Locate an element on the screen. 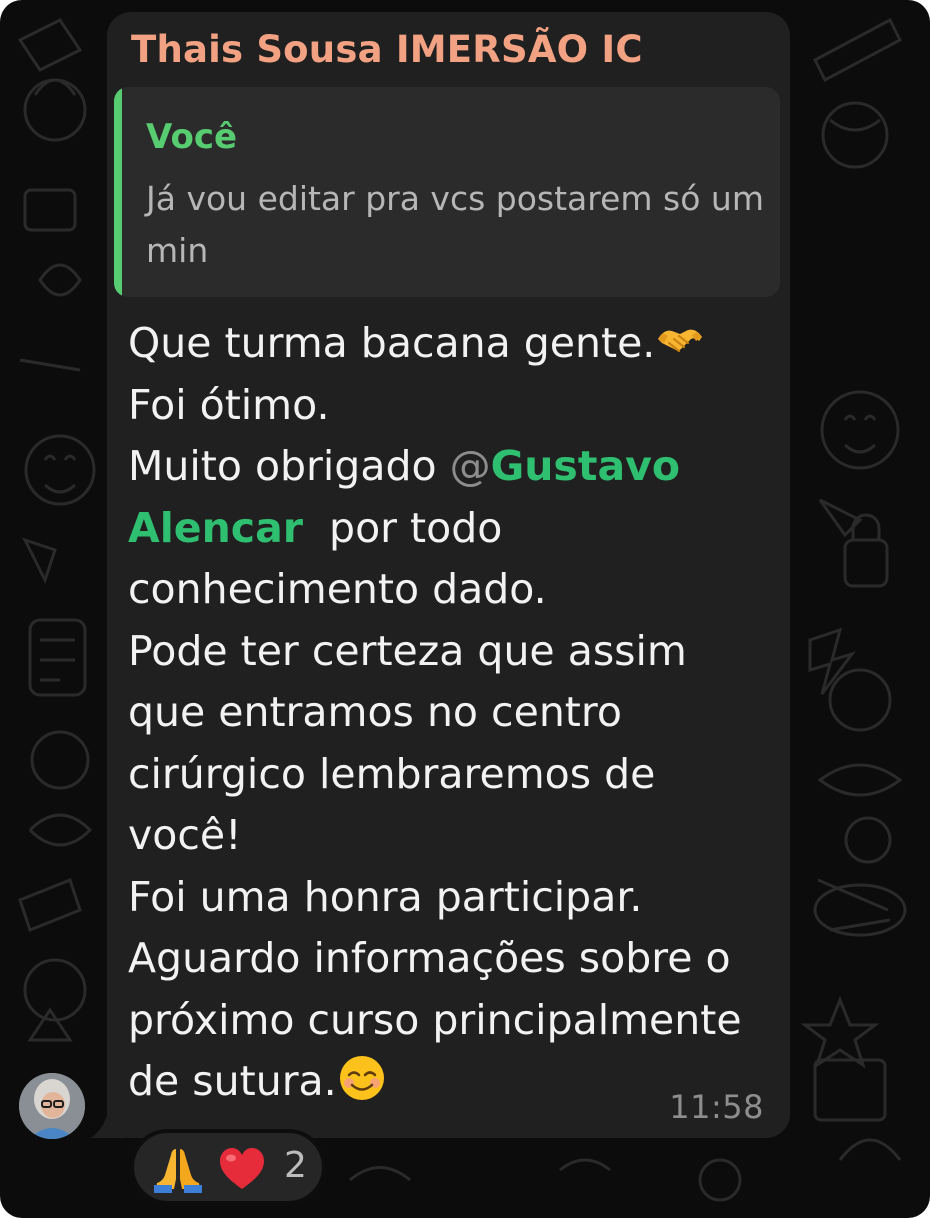  quote-text: Já vou editar pra vcs postarem só um min is located at coordinates (455, 224).